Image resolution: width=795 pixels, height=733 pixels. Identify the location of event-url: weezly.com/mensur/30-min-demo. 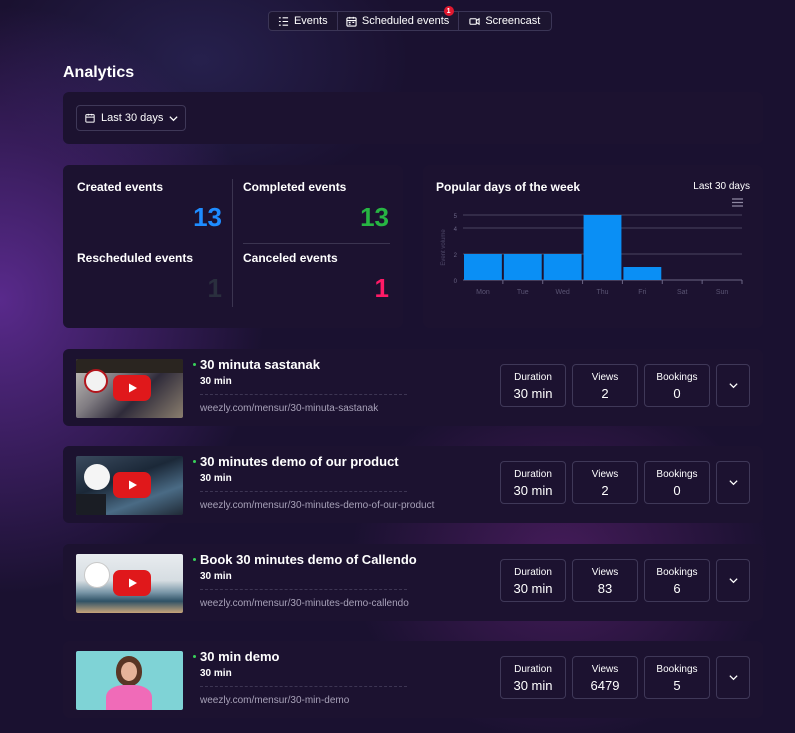
(274, 700).